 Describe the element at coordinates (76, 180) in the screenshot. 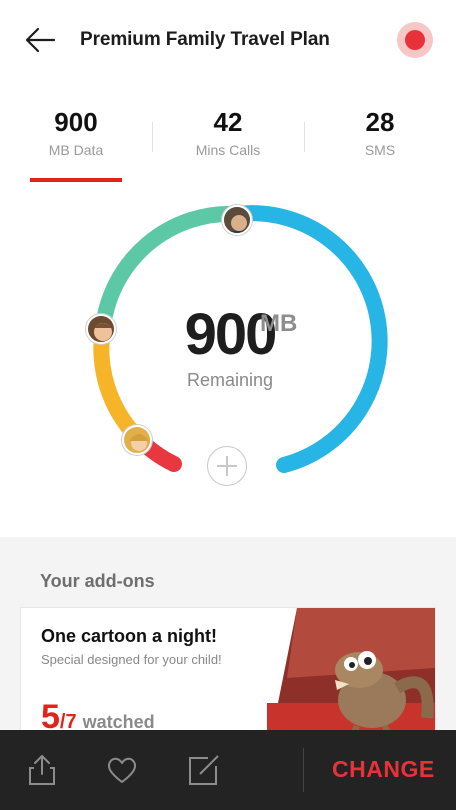

I see `active-tab-indicator` at that location.